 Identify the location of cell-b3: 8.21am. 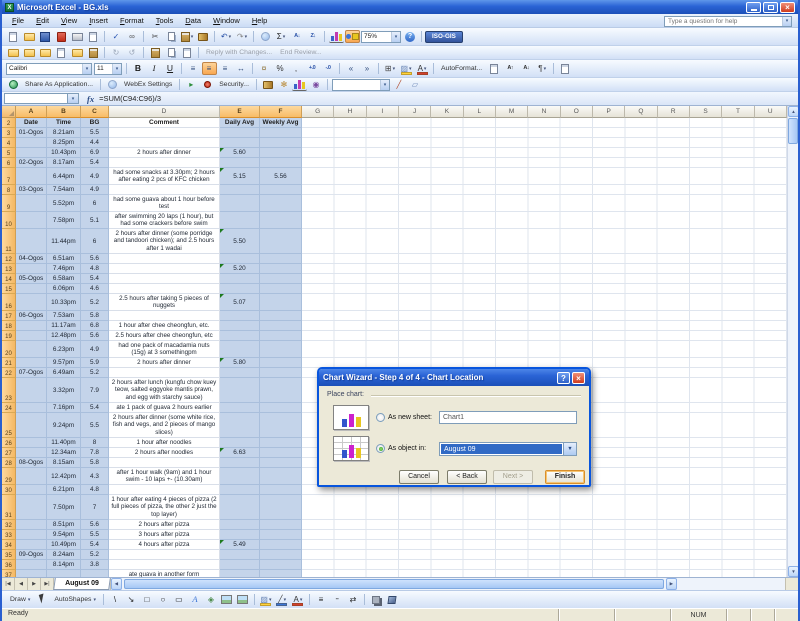
(64, 133).